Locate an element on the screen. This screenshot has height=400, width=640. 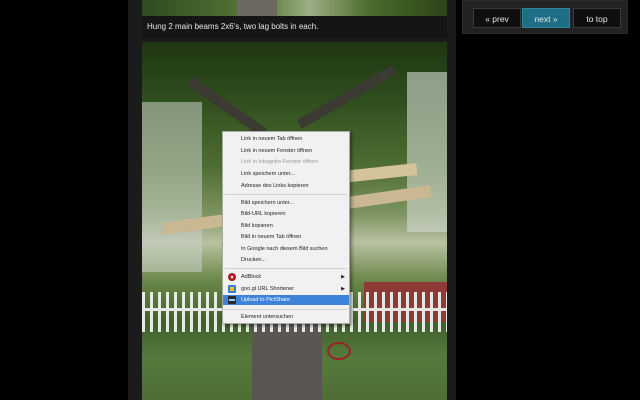
menu-item-label: AdBlock is located at coordinates (251, 277).